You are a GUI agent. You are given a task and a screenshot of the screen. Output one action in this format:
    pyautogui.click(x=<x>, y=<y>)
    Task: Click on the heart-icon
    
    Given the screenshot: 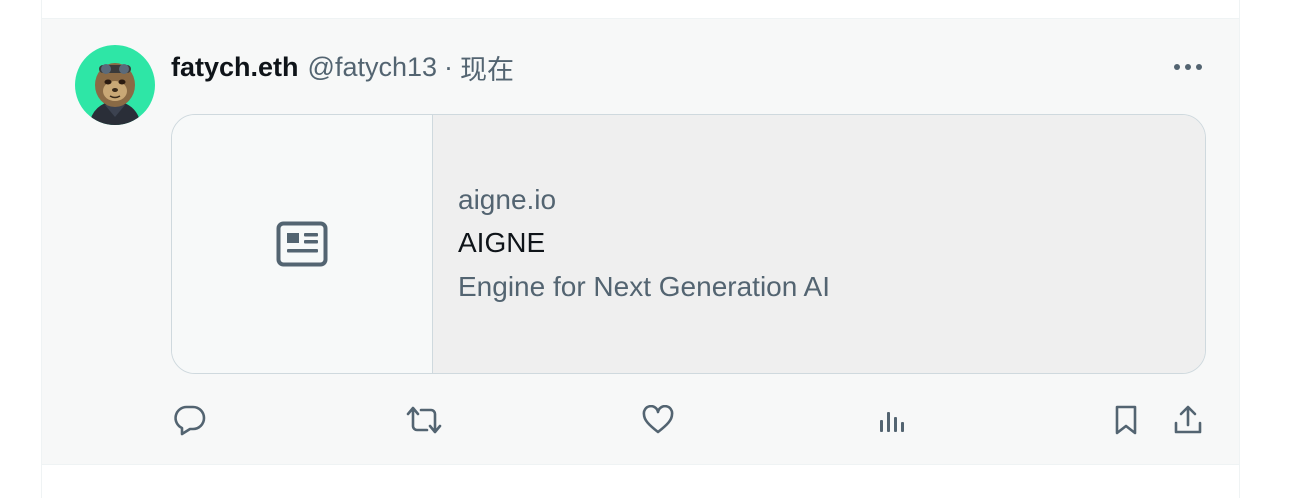 What is the action you would take?
    pyautogui.click(x=658, y=419)
    